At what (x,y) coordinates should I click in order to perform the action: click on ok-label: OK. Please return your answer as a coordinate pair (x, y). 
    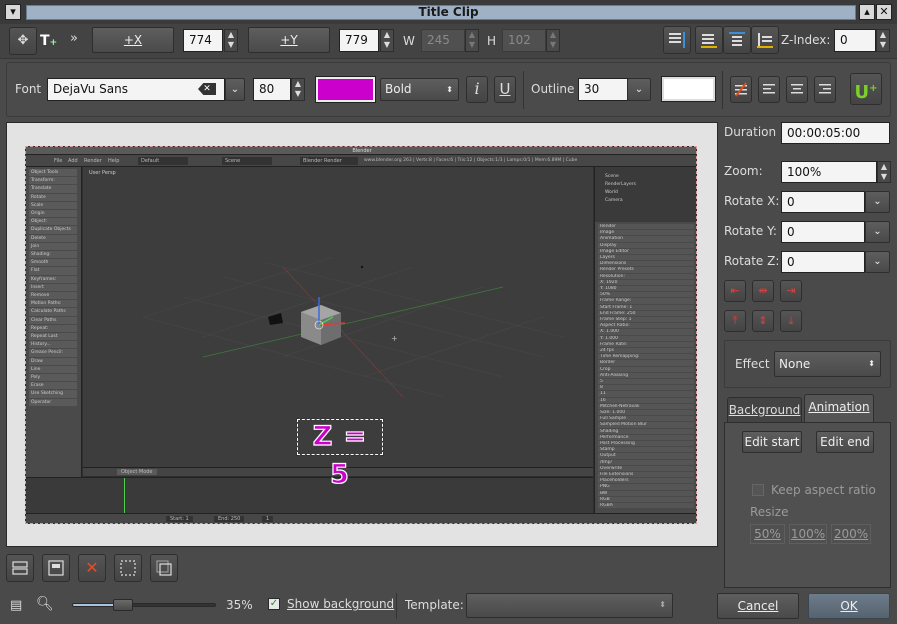
    Looking at the image, I should click on (849, 606).